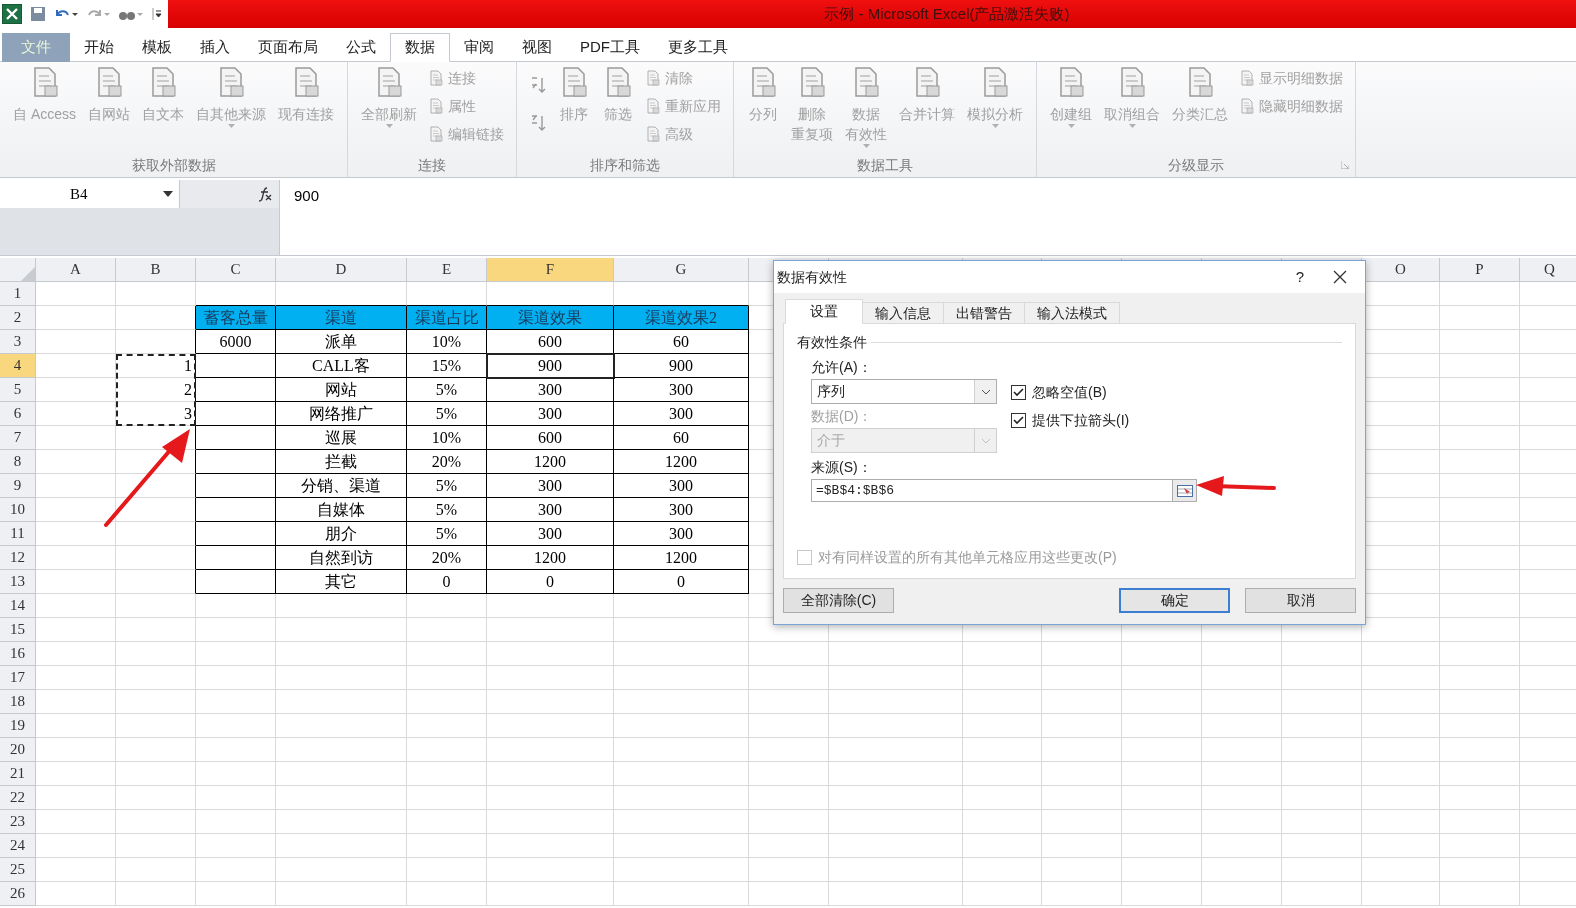 This screenshot has width=1576, height=908. I want to click on table-header-cell: 渠道, so click(341, 318).